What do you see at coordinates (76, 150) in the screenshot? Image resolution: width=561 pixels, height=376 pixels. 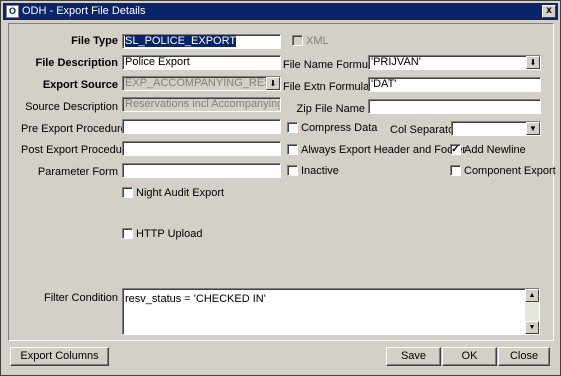 I see `post-export-procedure-label: Post Export Procedure` at bounding box center [76, 150].